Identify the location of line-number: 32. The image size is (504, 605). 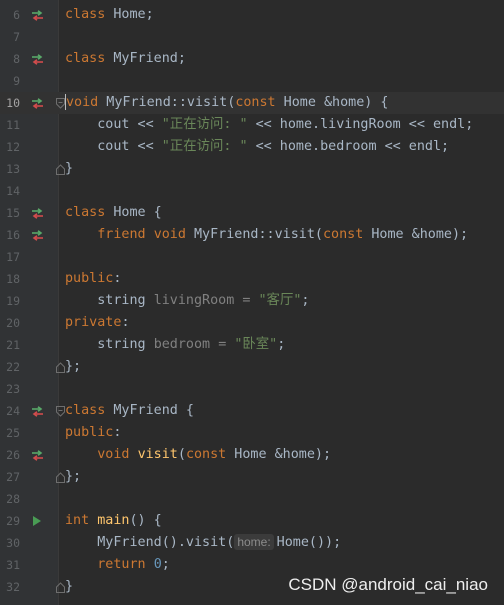
(13, 587).